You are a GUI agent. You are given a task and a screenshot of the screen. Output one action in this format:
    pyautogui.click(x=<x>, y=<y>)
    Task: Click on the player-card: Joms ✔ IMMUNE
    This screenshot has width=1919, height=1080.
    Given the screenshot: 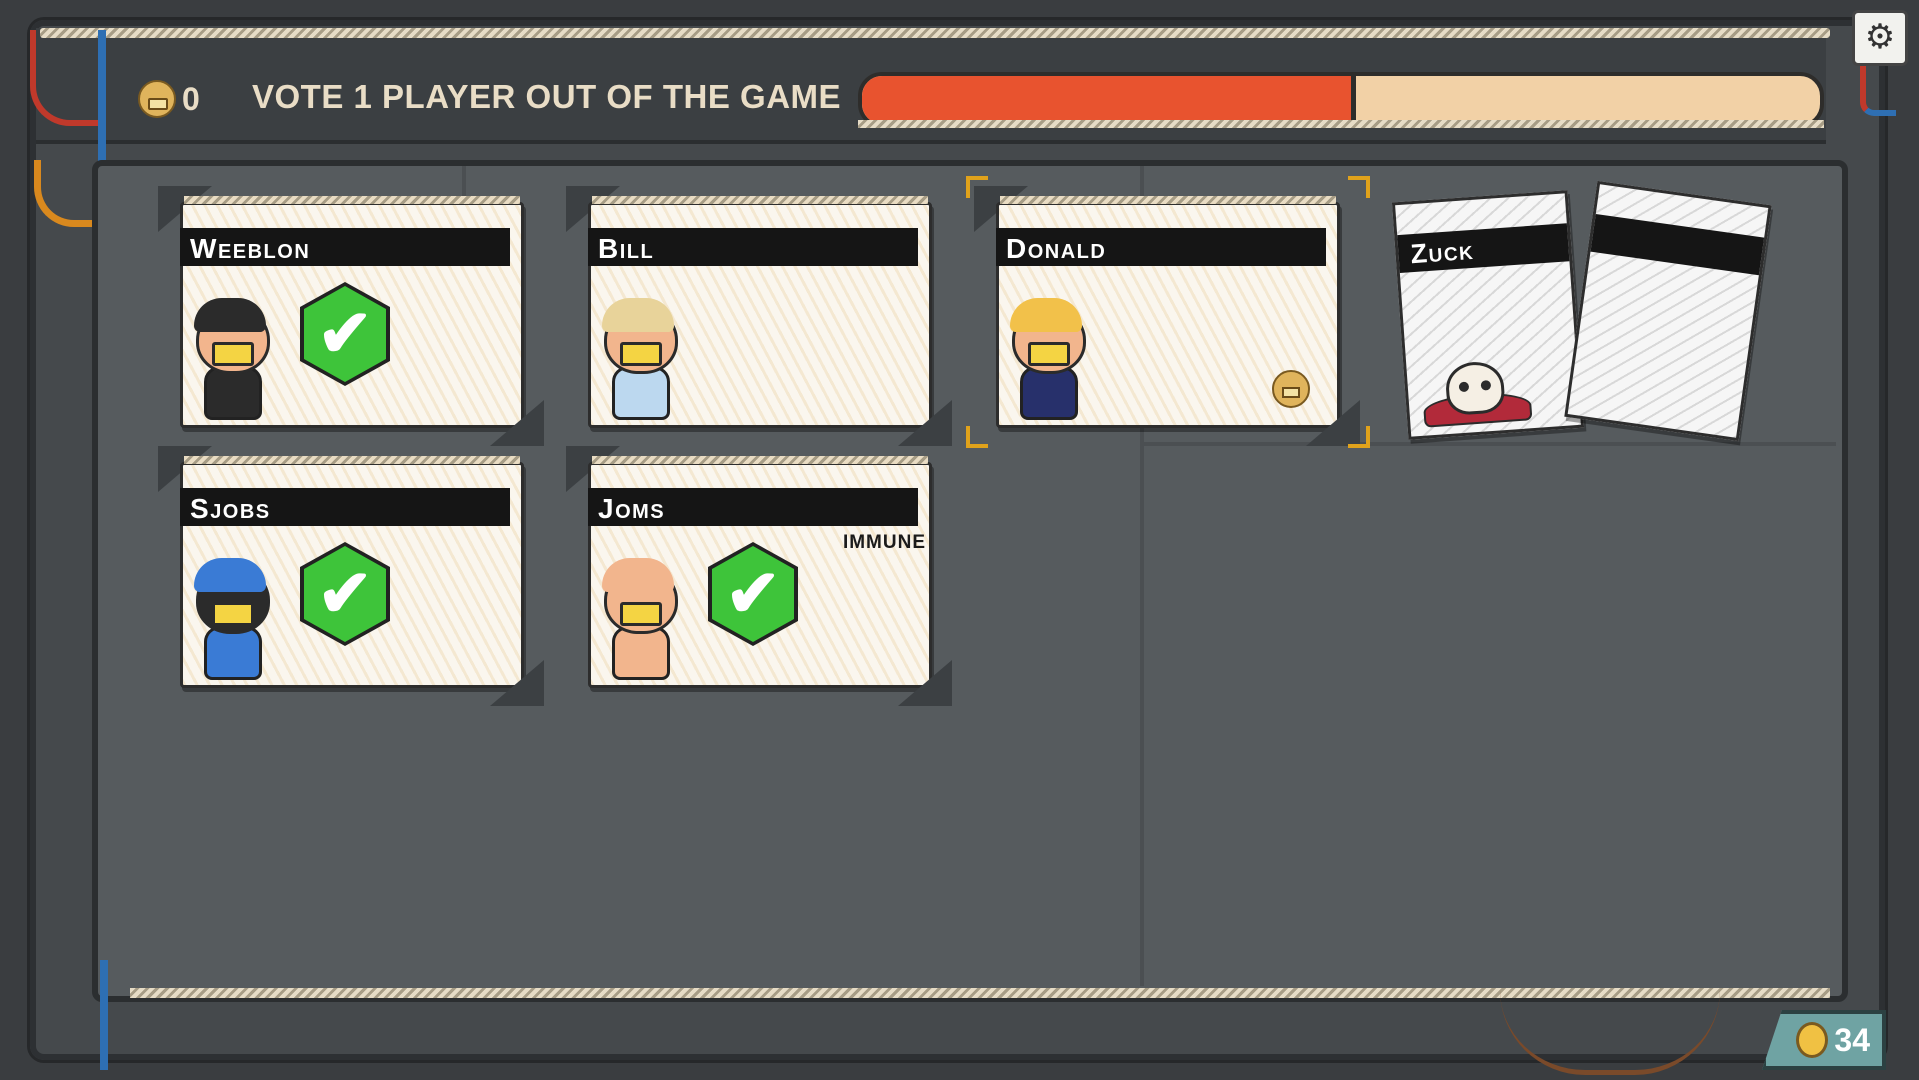 What is the action you would take?
    pyautogui.click(x=759, y=576)
    